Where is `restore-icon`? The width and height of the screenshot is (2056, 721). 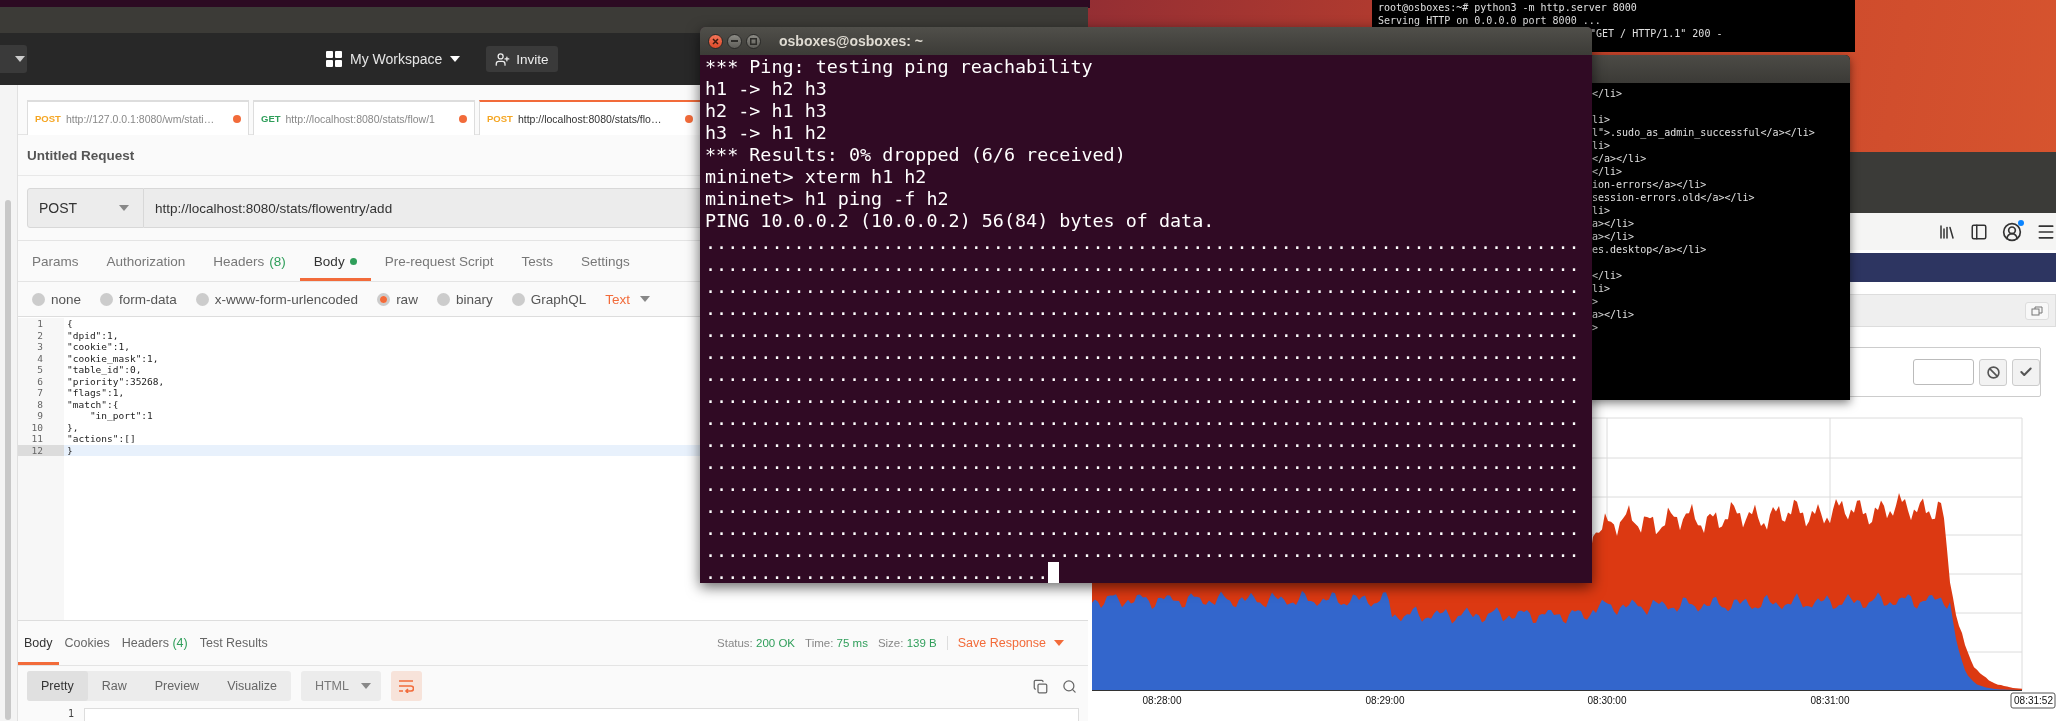 restore-icon is located at coordinates (2037, 310).